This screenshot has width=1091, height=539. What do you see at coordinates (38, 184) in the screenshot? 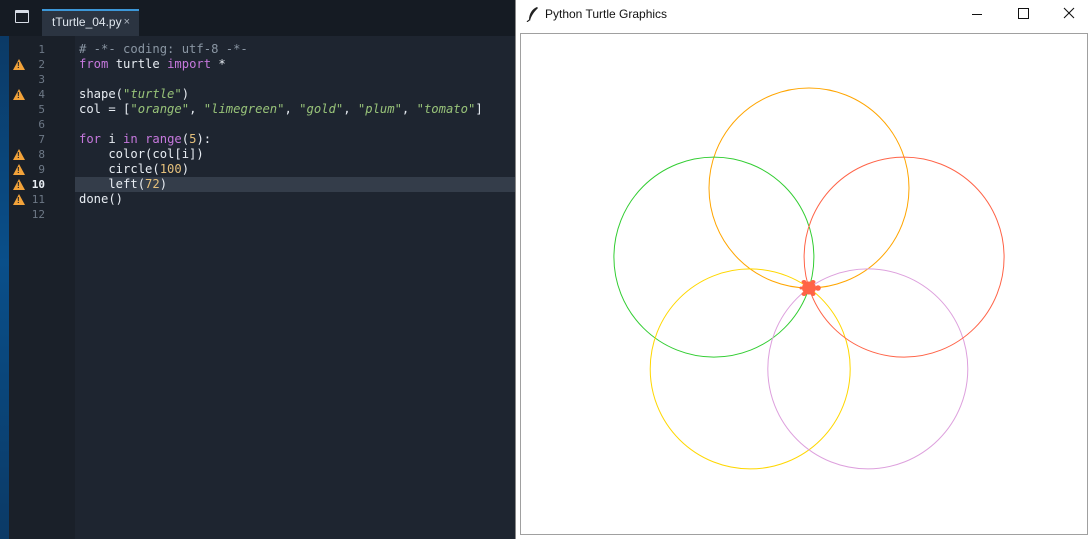
I see `line-number: 10` at bounding box center [38, 184].